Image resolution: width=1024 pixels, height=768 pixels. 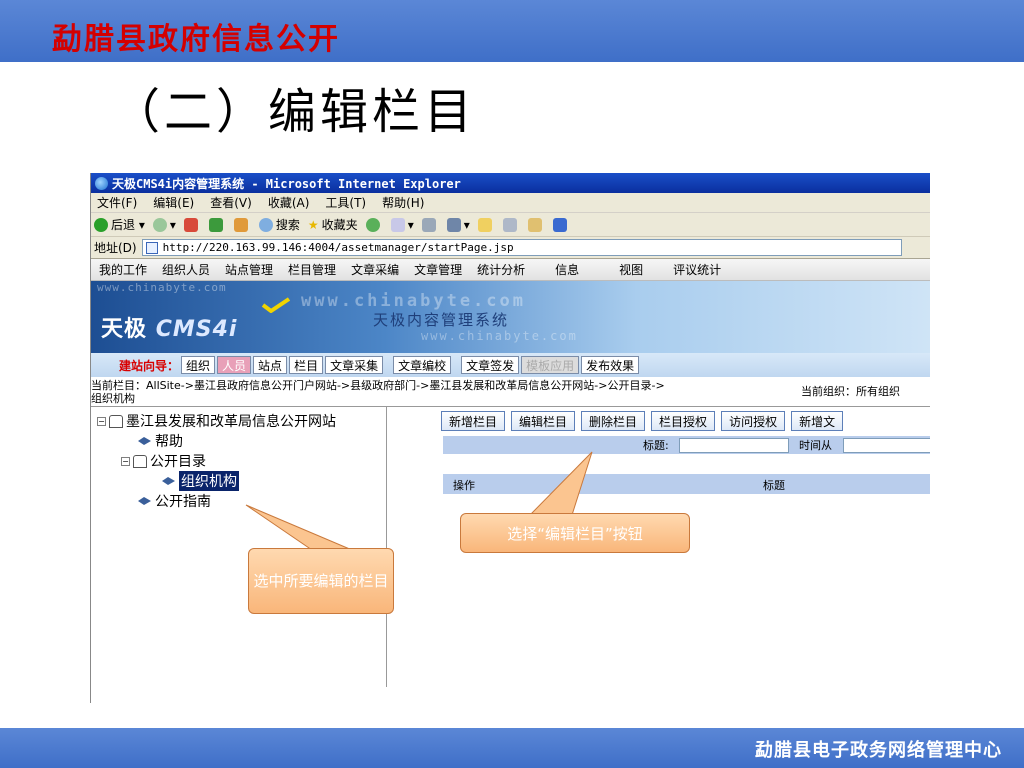 What do you see at coordinates (422, 365) in the screenshot?
I see `wizard-step-proofread: 文章编校` at bounding box center [422, 365].